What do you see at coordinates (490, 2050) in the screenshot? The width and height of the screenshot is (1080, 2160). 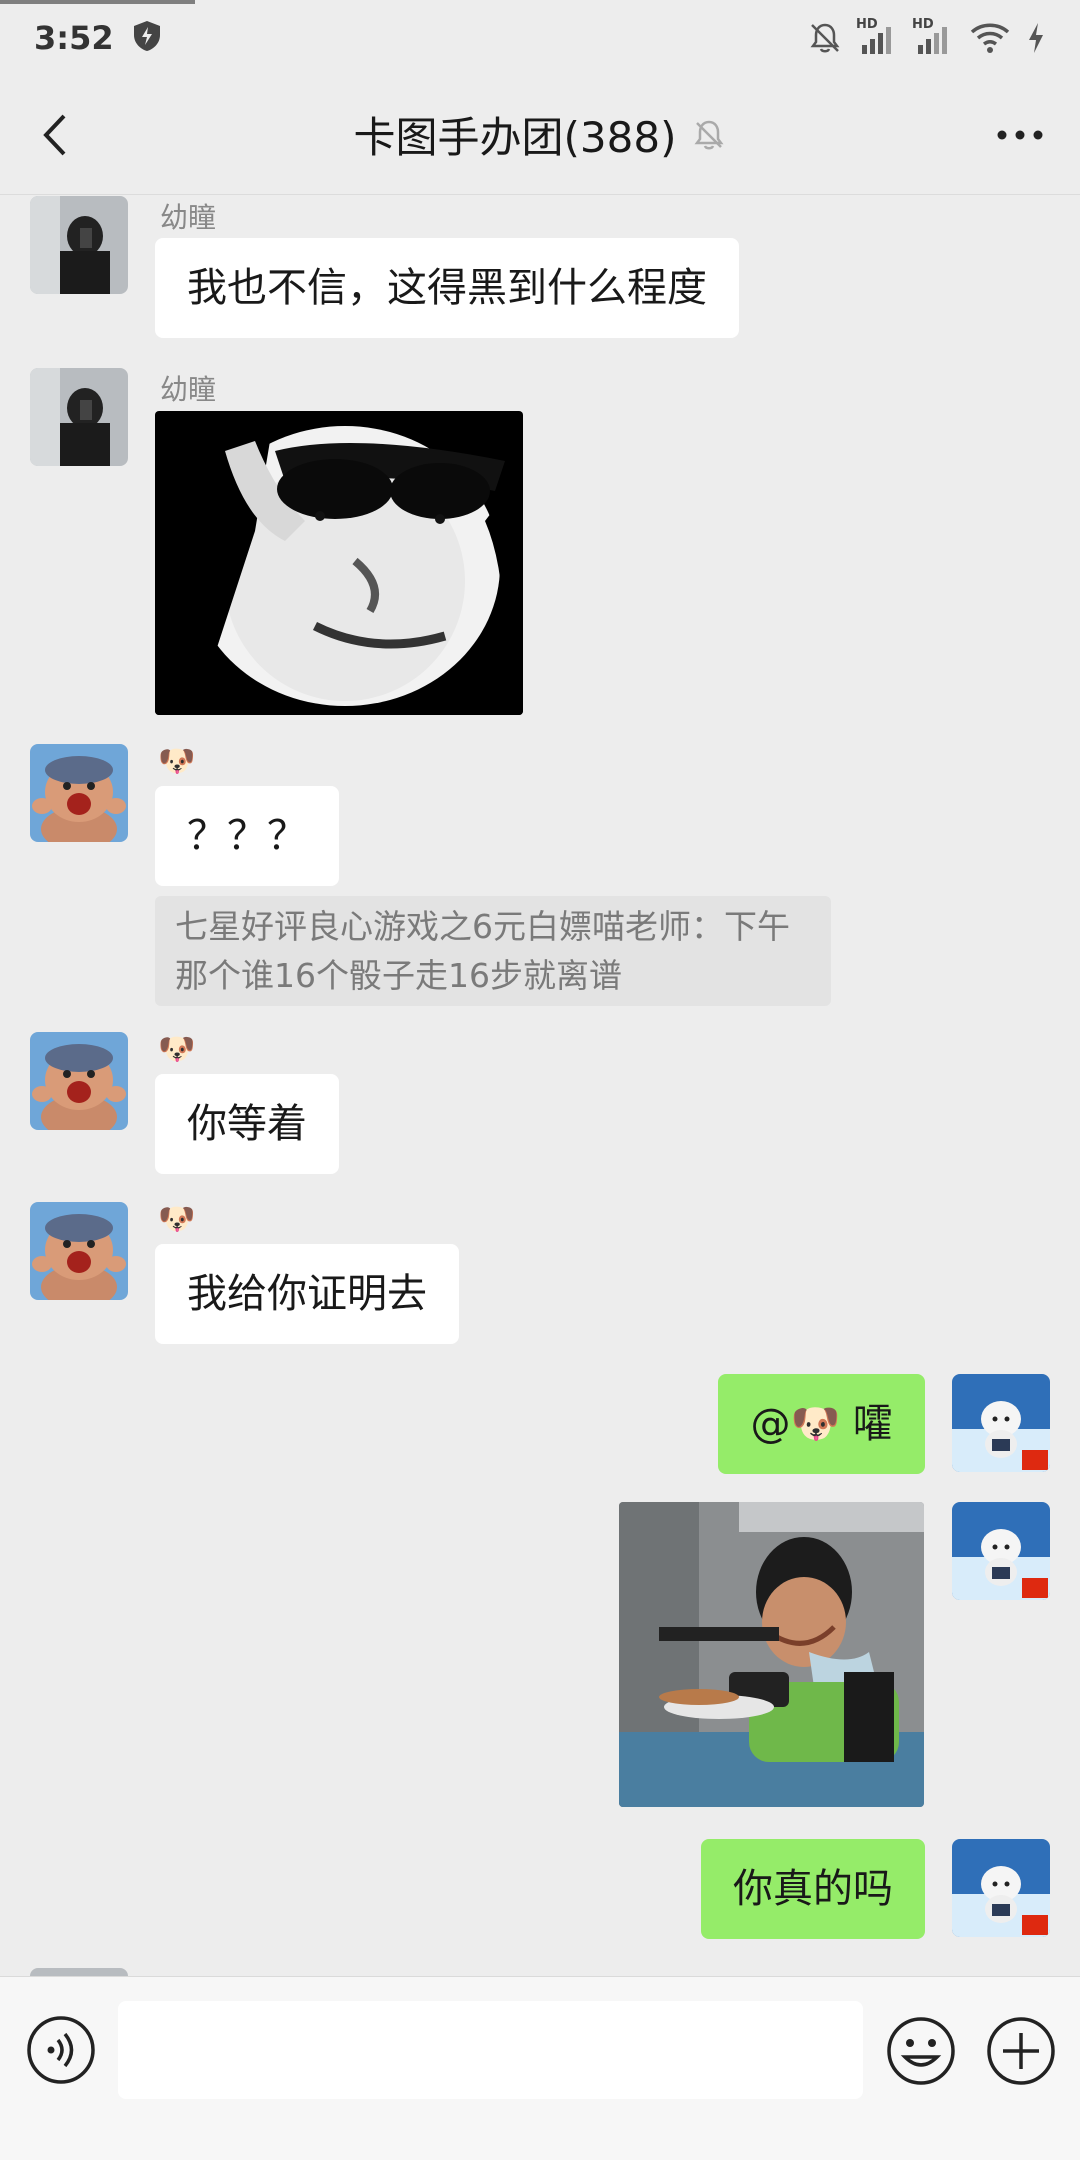 I see `message-input` at bounding box center [490, 2050].